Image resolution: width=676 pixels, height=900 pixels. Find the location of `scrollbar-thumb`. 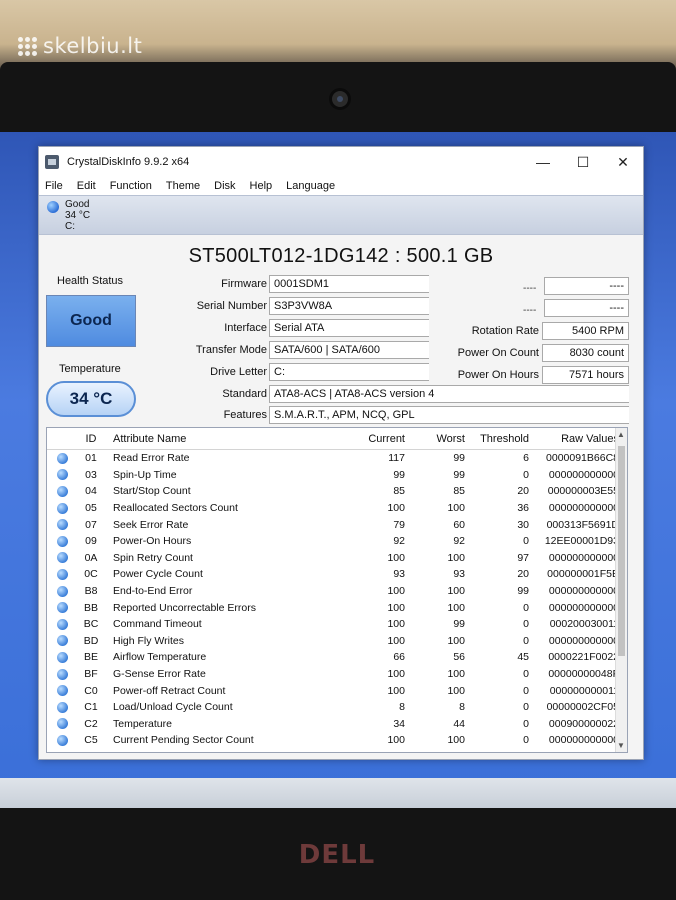

scrollbar-thumb is located at coordinates (621, 551).